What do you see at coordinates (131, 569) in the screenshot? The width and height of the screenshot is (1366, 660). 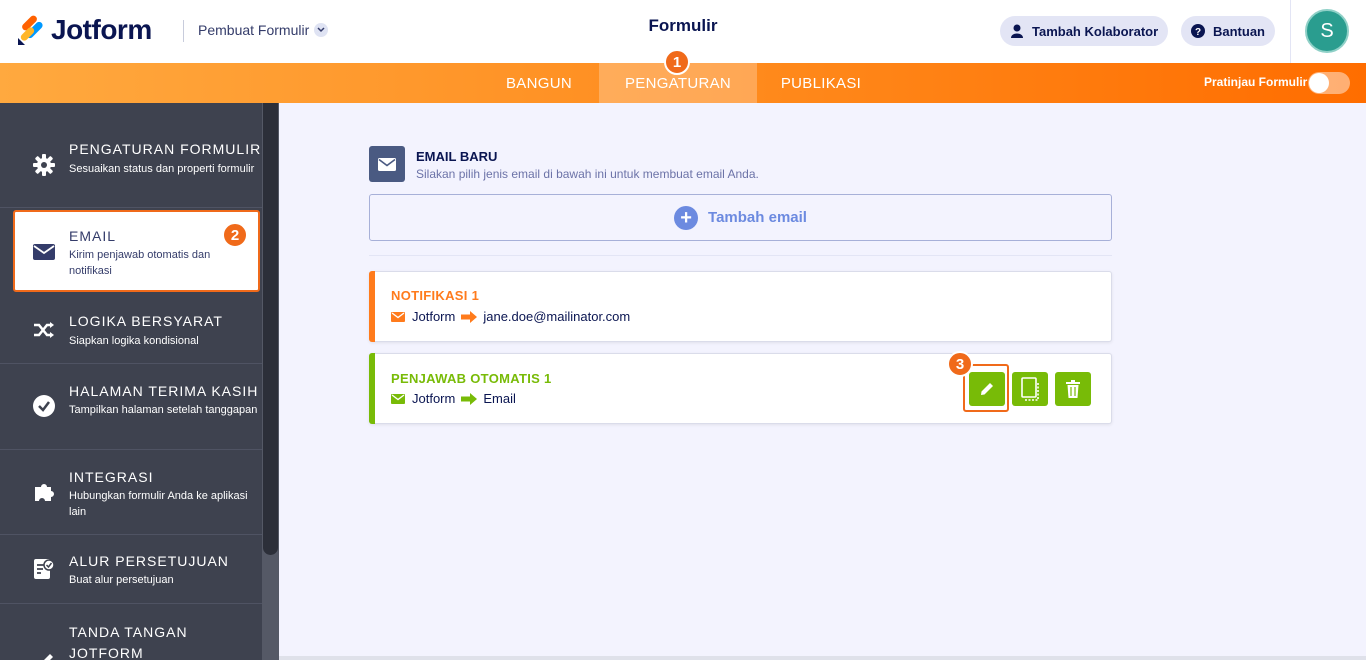 I see `sidebar-item-approval-flow: ALUR PERSETUJUAN Buat alur persetujuan` at bounding box center [131, 569].